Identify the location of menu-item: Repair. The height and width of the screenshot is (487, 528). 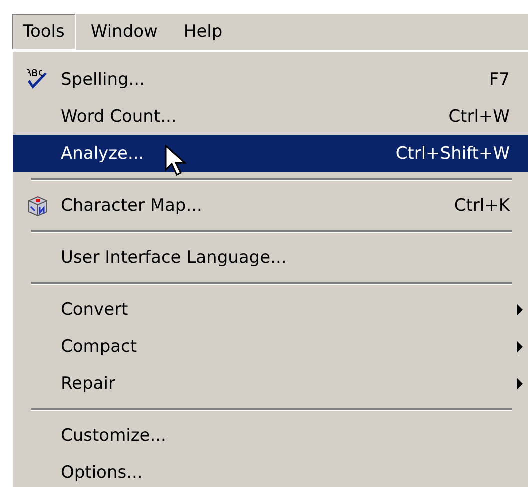
(270, 383).